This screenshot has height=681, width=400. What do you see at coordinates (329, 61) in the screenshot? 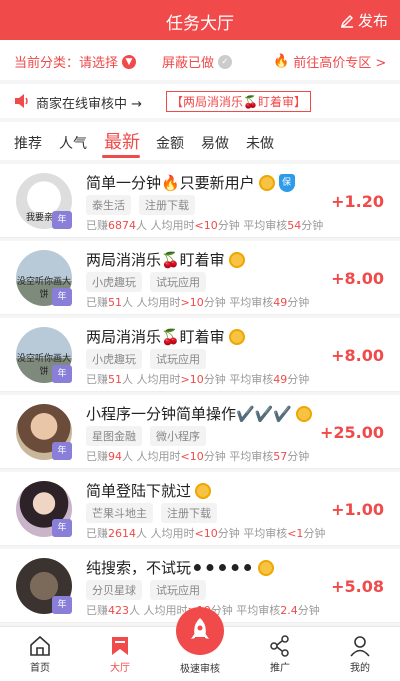
I see `premium-link: 🔥 前往高价专区 >` at bounding box center [329, 61].